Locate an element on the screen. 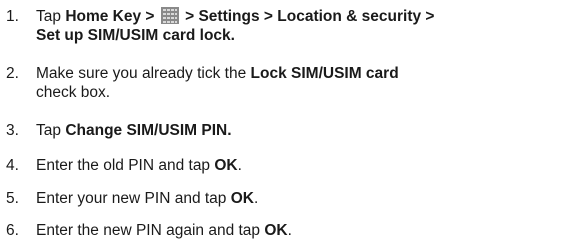  step-text-bold: Home Key > is located at coordinates (112, 16).